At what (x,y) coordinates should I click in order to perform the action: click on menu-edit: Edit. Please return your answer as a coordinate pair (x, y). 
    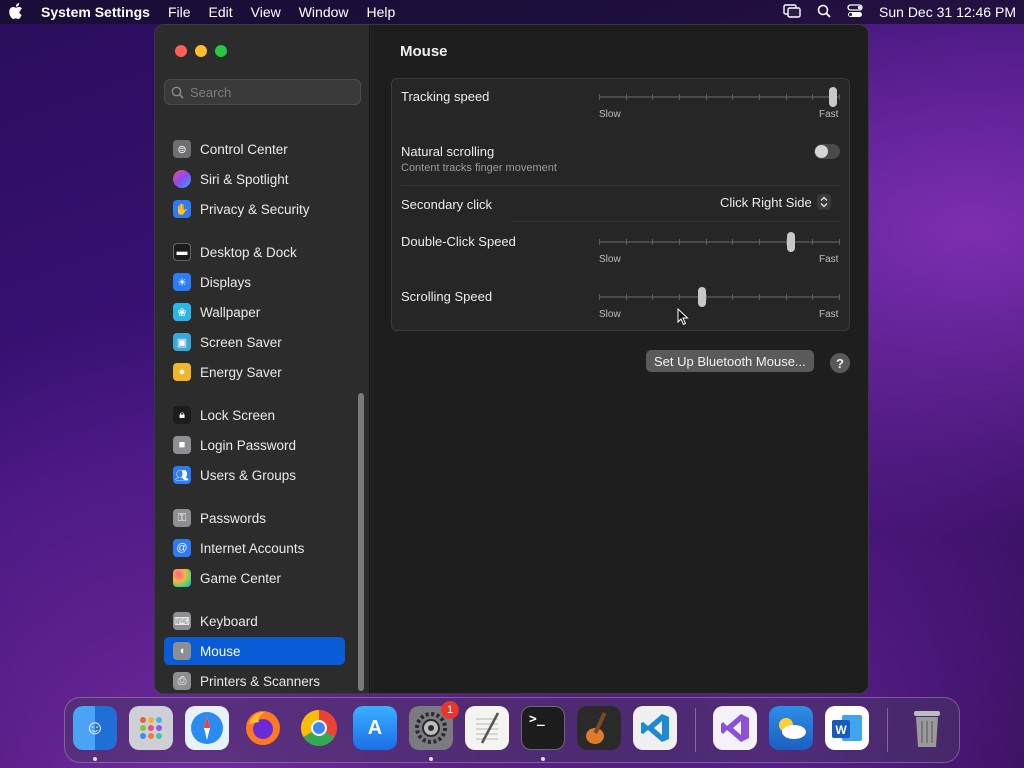
    Looking at the image, I should click on (221, 12).